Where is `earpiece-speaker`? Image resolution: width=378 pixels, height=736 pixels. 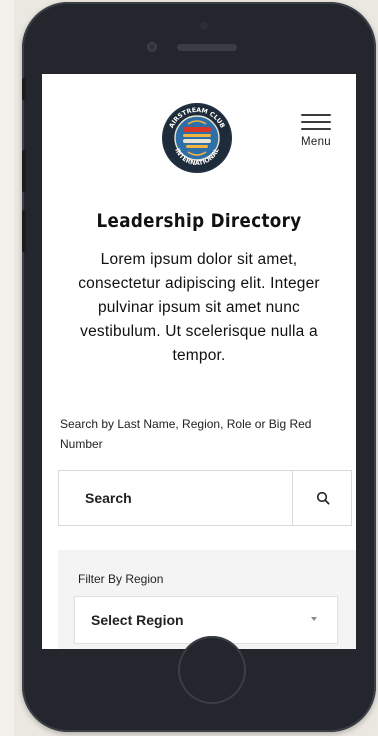
earpiece-speaker is located at coordinates (207, 47).